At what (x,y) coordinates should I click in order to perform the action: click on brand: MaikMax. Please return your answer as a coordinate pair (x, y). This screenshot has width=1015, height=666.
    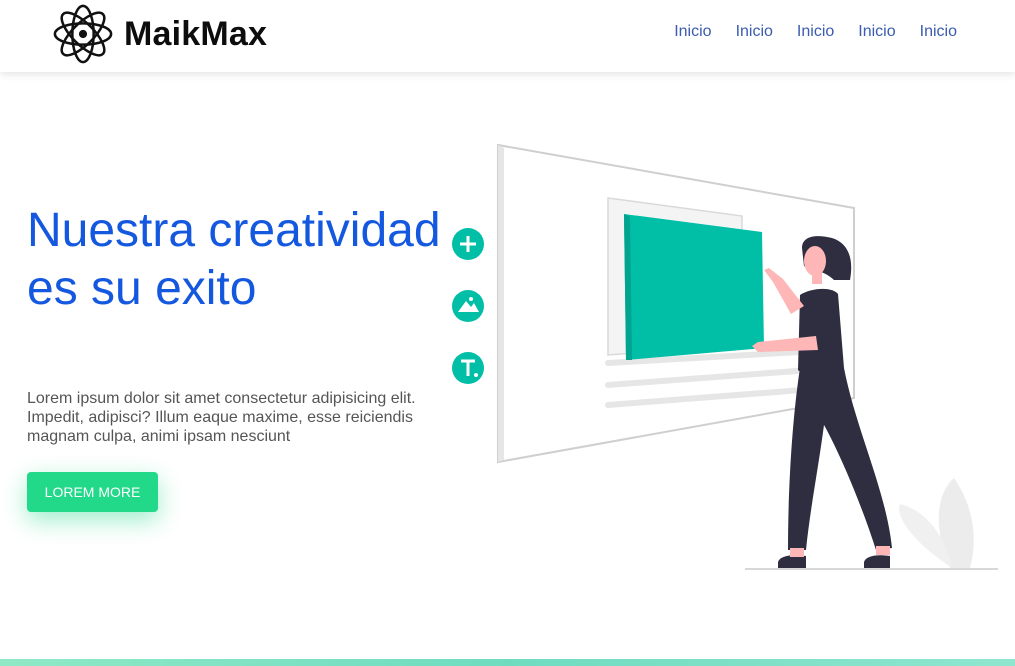
    Looking at the image, I should click on (159, 34).